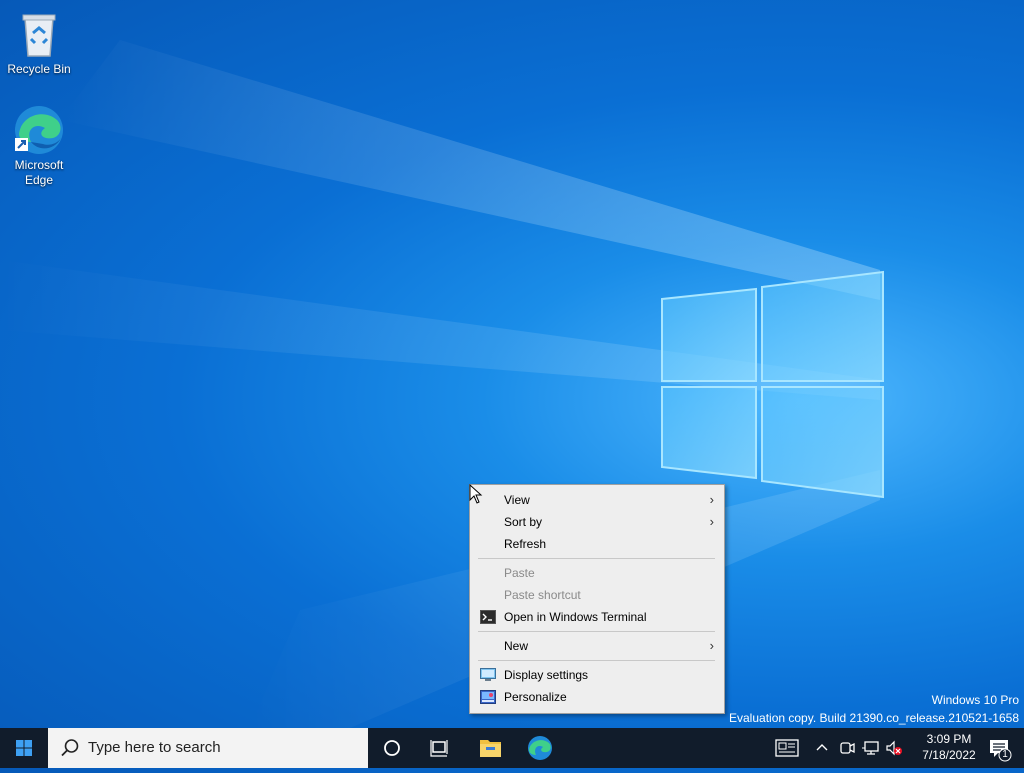 This screenshot has width=1024, height=773. What do you see at coordinates (1001, 751) in the screenshot?
I see `notification-icon` at bounding box center [1001, 751].